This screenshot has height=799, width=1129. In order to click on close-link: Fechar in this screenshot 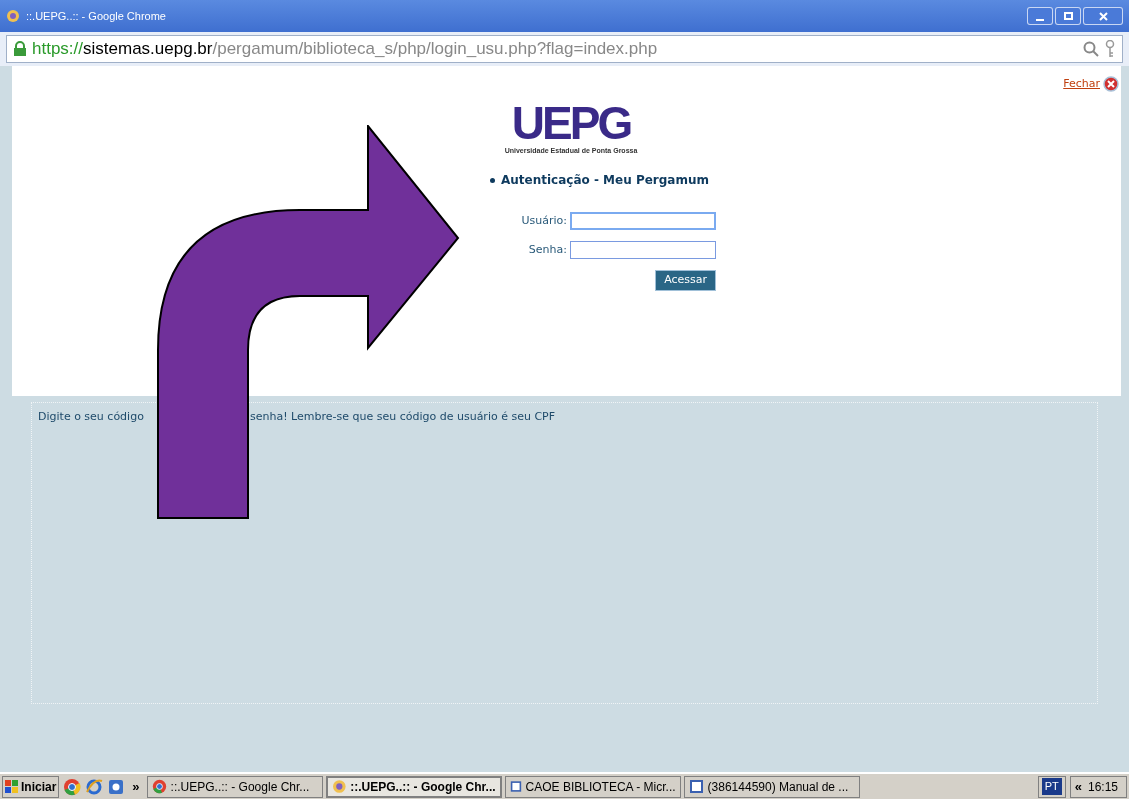, I will do `click(1081, 84)`.